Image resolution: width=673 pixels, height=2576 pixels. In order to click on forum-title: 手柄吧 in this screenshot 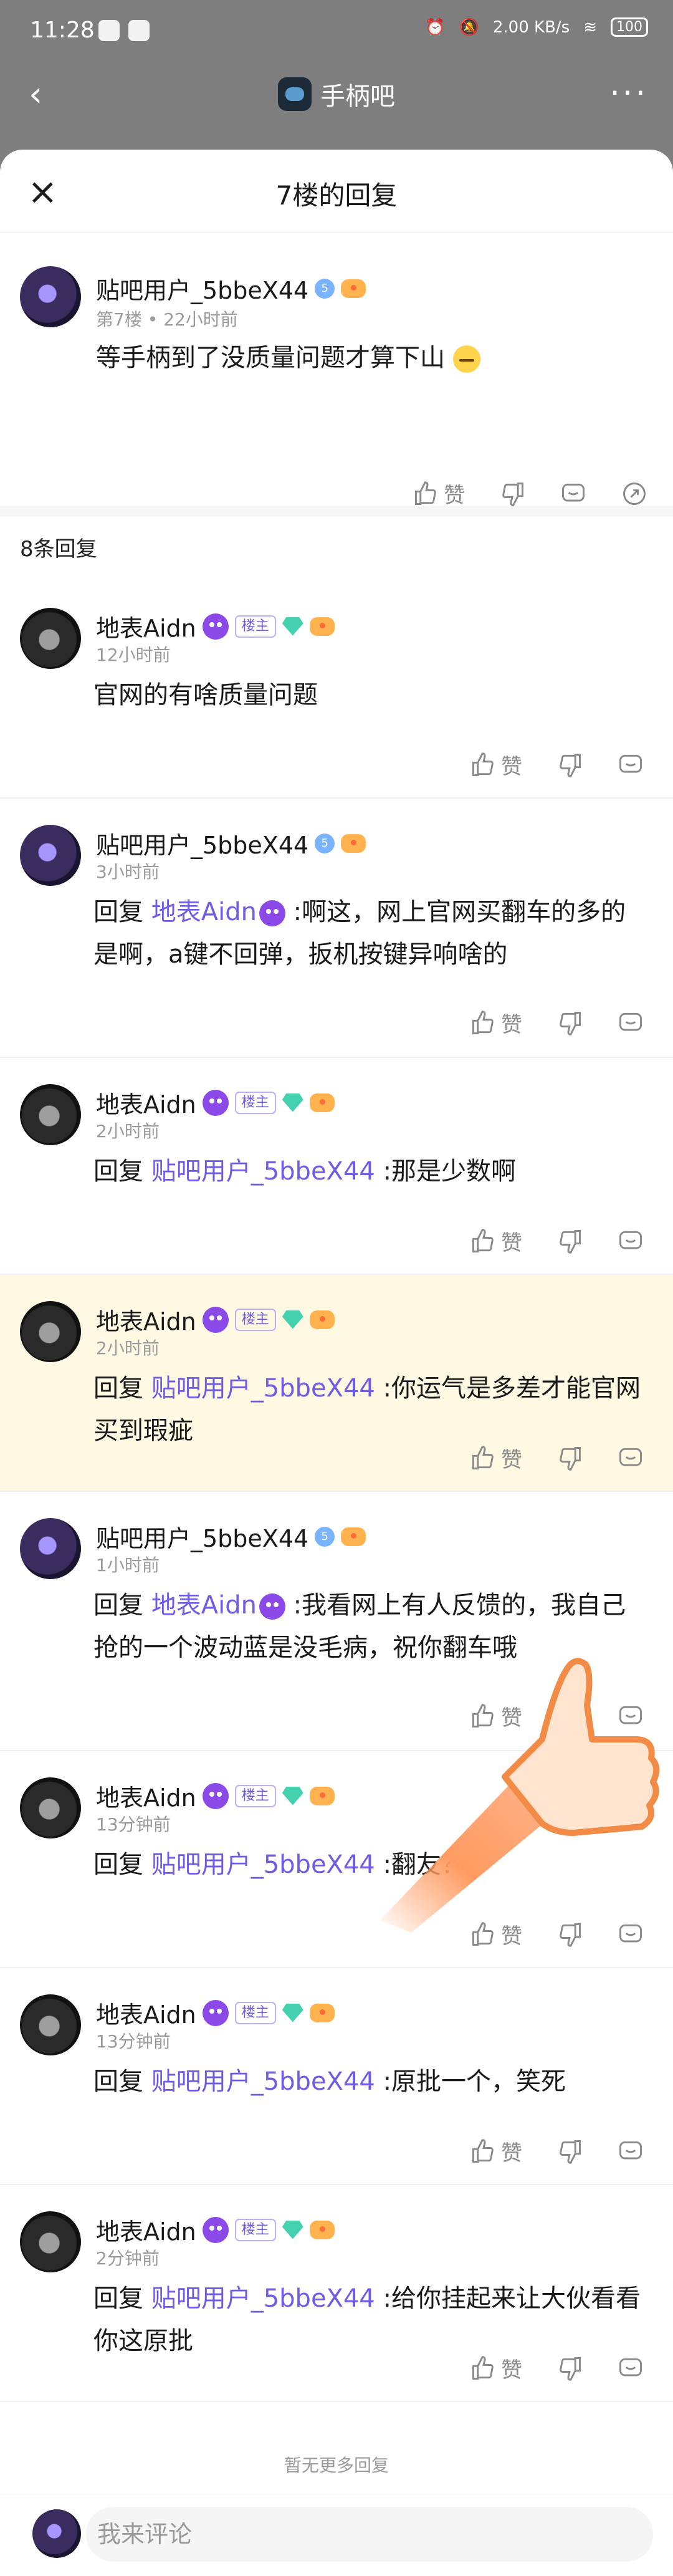, I will do `click(336, 94)`.